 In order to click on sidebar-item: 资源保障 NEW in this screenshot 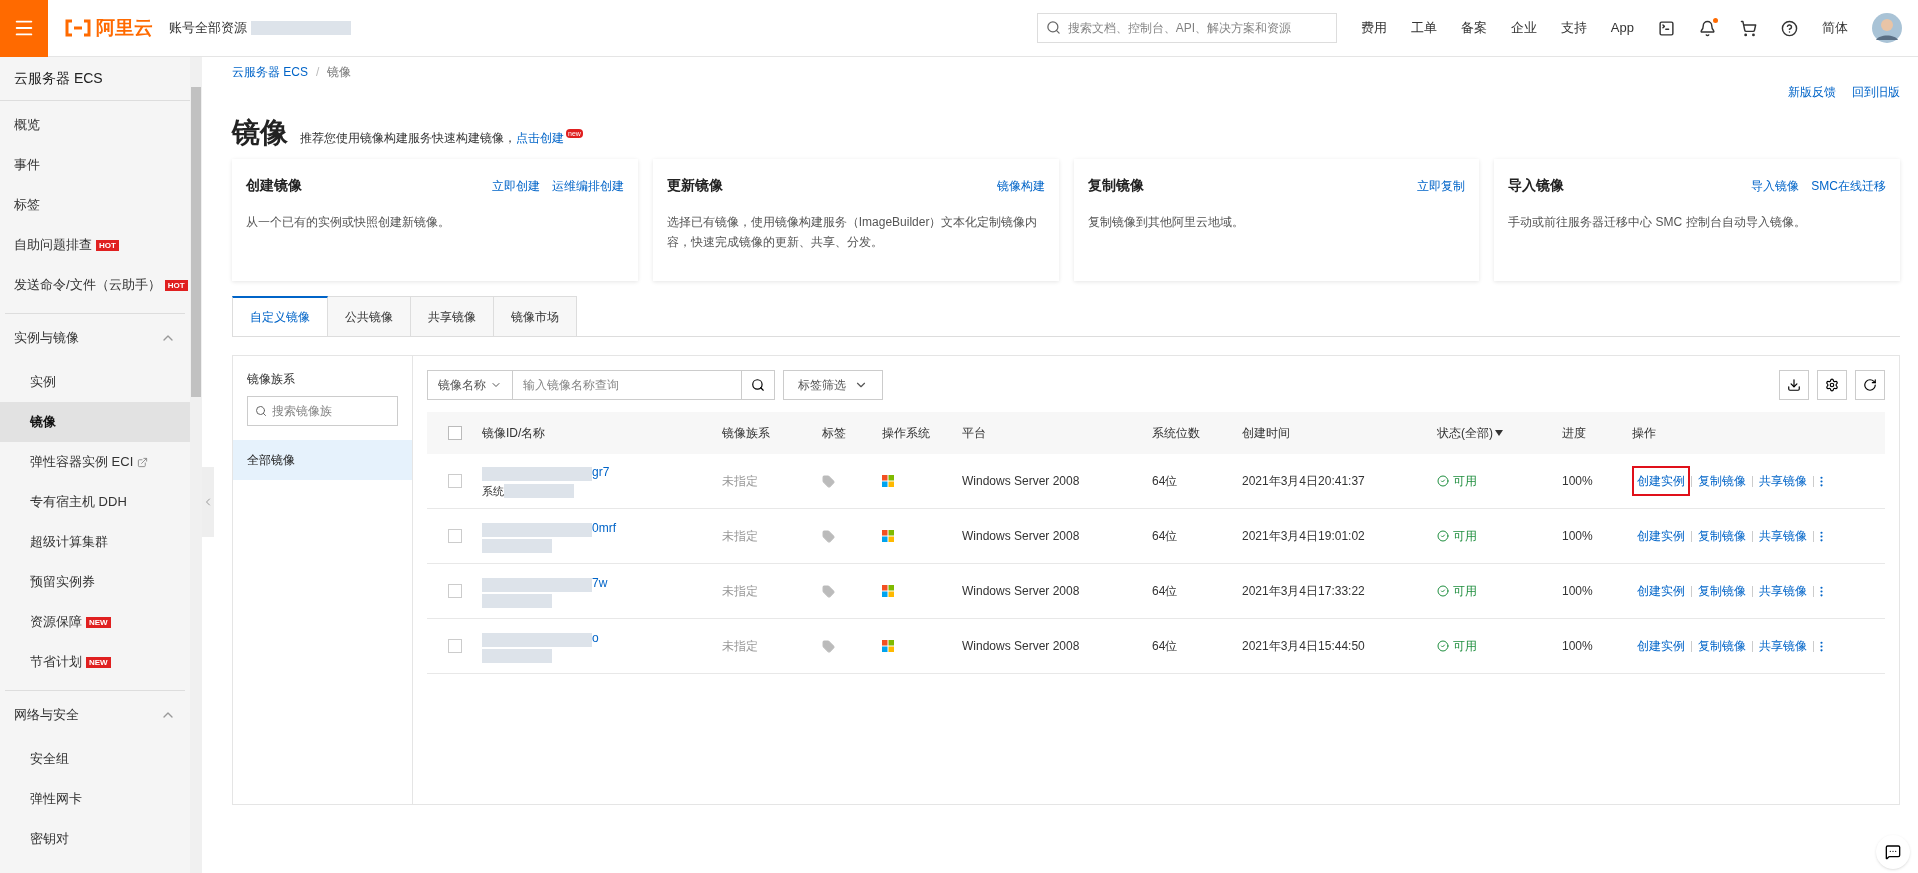, I will do `click(95, 622)`.